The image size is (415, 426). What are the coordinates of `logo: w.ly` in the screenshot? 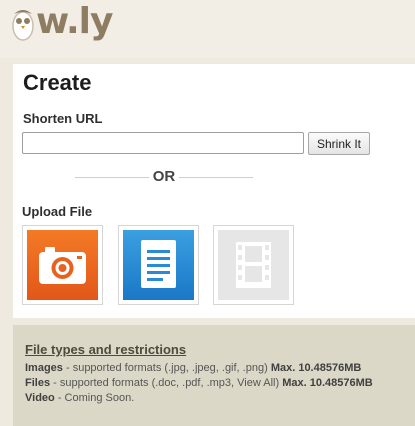 It's located at (61, 21).